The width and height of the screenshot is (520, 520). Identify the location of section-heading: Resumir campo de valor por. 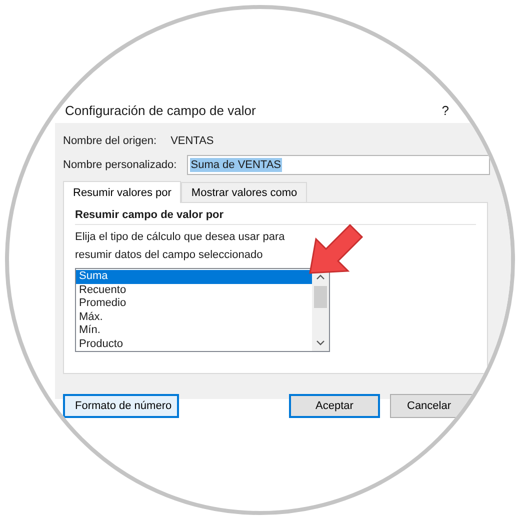
(275, 217).